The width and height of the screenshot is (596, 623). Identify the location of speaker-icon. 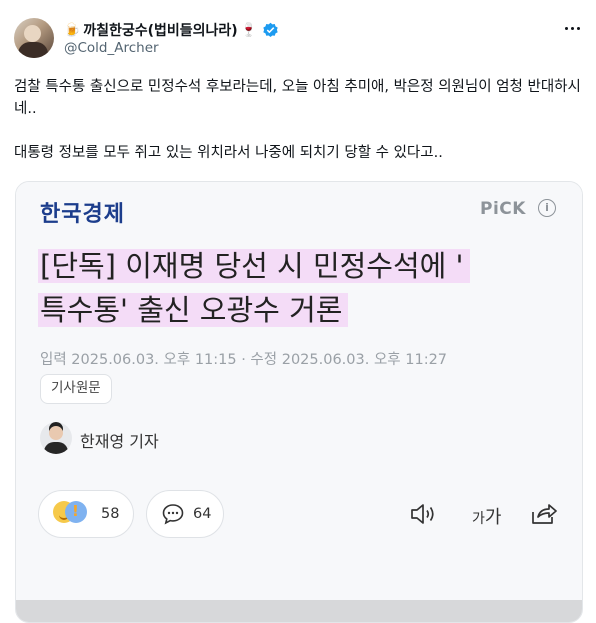
(422, 514).